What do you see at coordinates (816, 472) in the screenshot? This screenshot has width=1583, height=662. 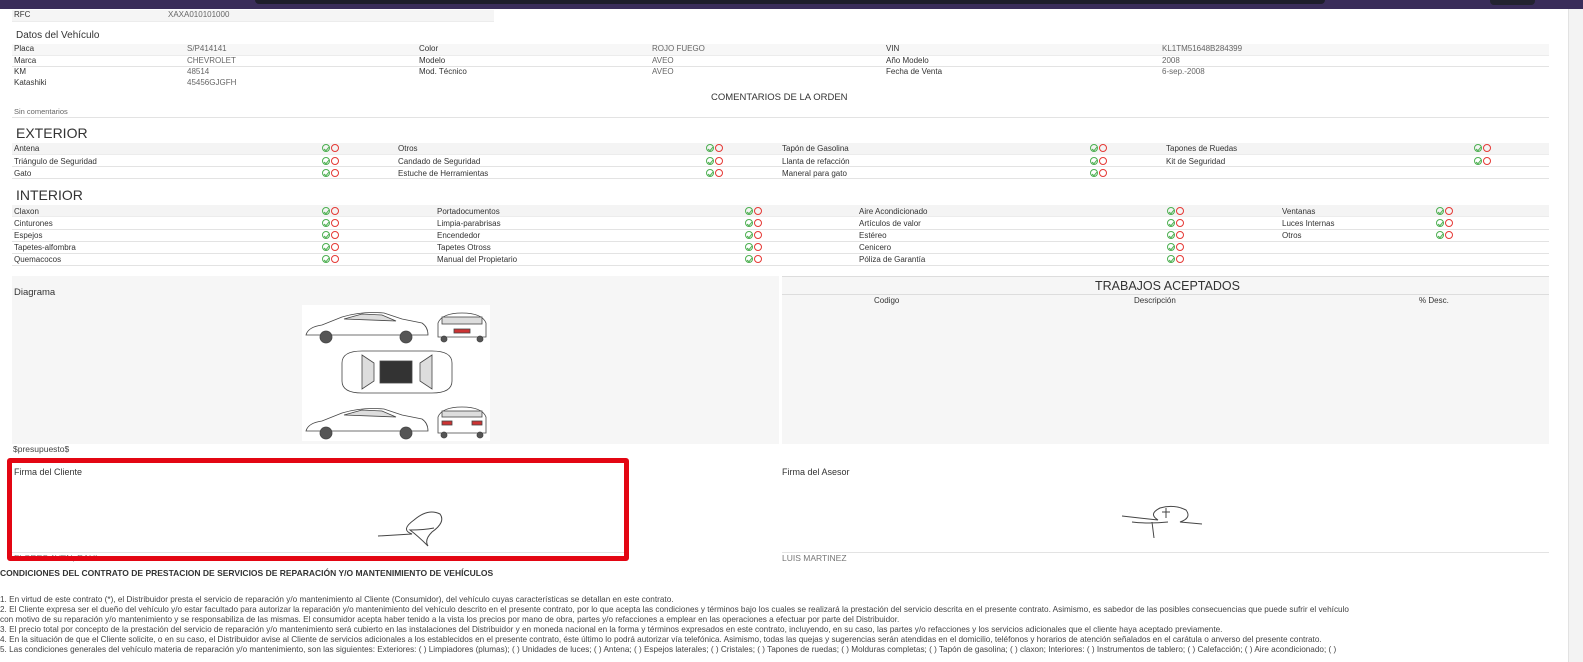 I see `advisor-signature-label: Firma del Asesor` at bounding box center [816, 472].